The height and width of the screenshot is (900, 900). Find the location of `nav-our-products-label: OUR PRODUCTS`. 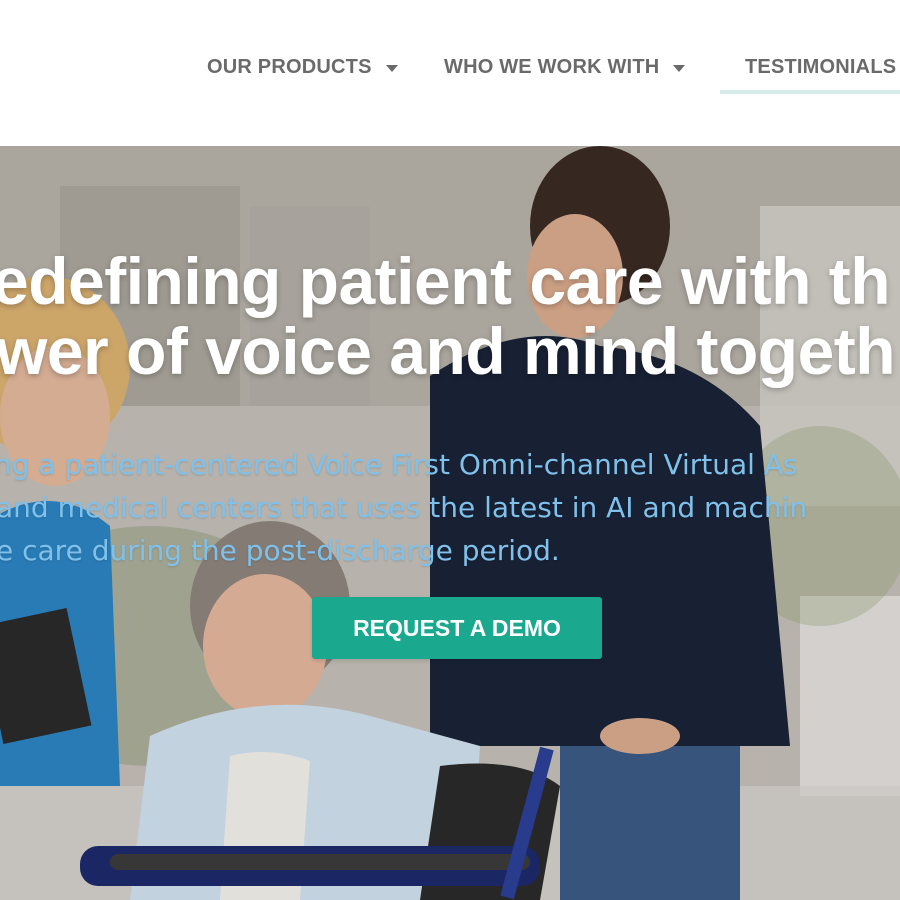

nav-our-products-label: OUR PRODUCTS is located at coordinates (289, 66).